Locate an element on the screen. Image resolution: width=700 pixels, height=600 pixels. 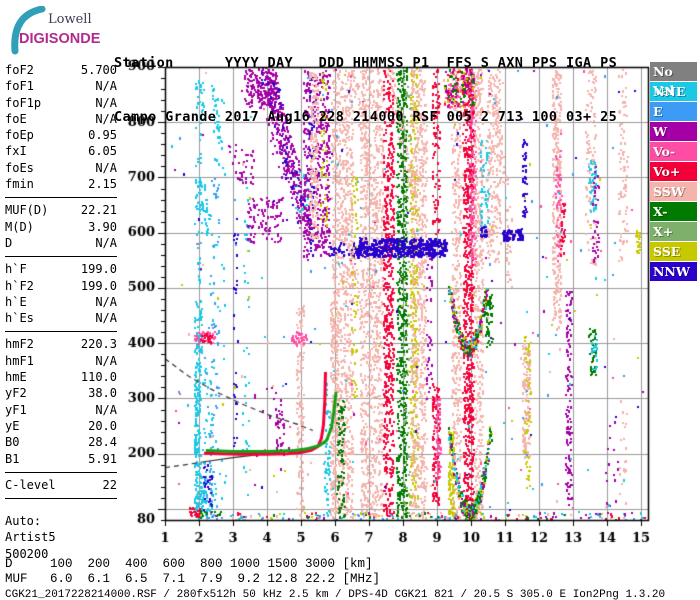
parameter-value: 6.05 is located at coordinates (102, 151).